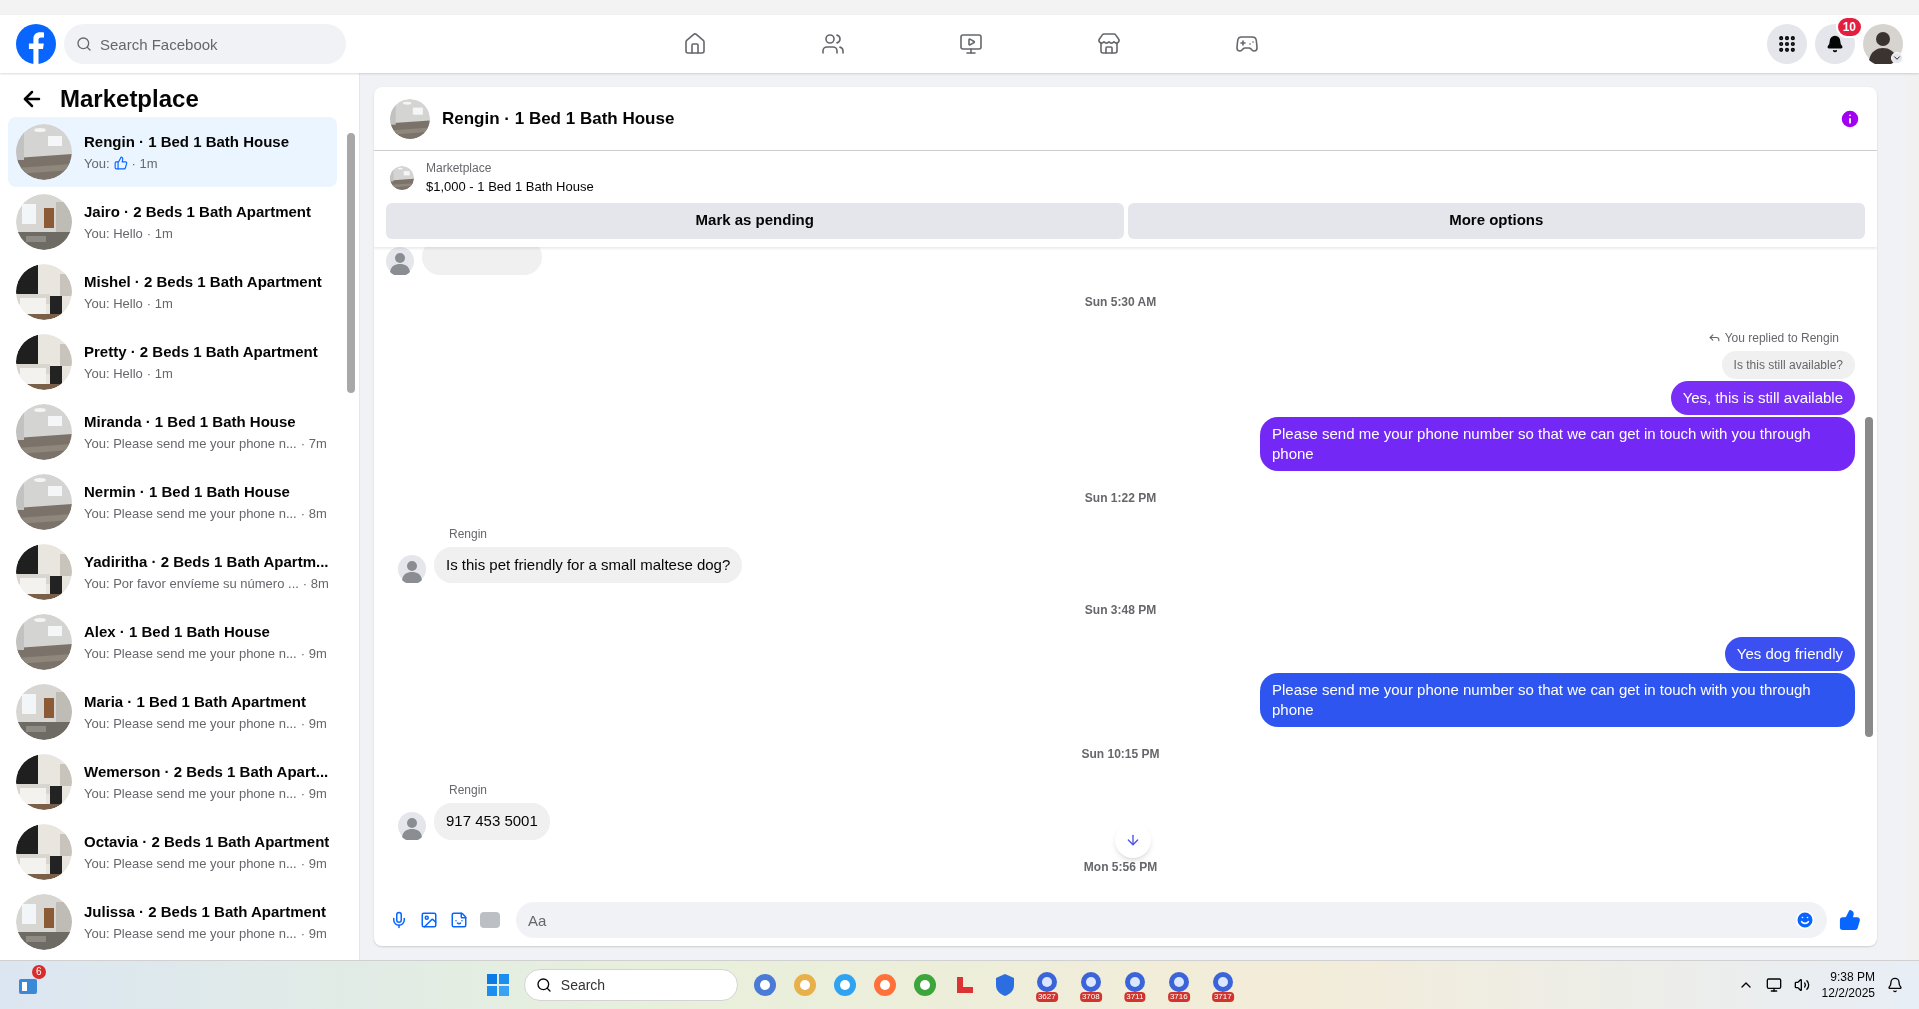 This screenshot has width=1919, height=1009. I want to click on app-badge: 3708, so click(1090, 997).